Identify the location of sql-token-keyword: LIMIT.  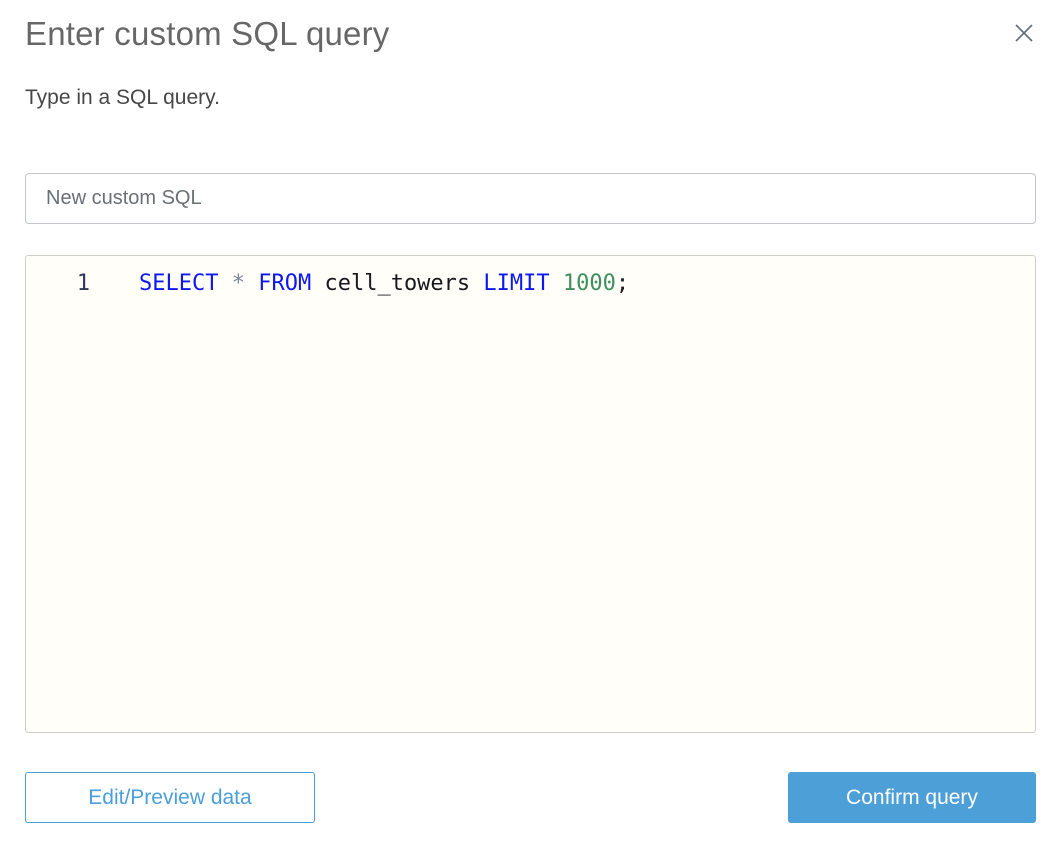
(516, 283).